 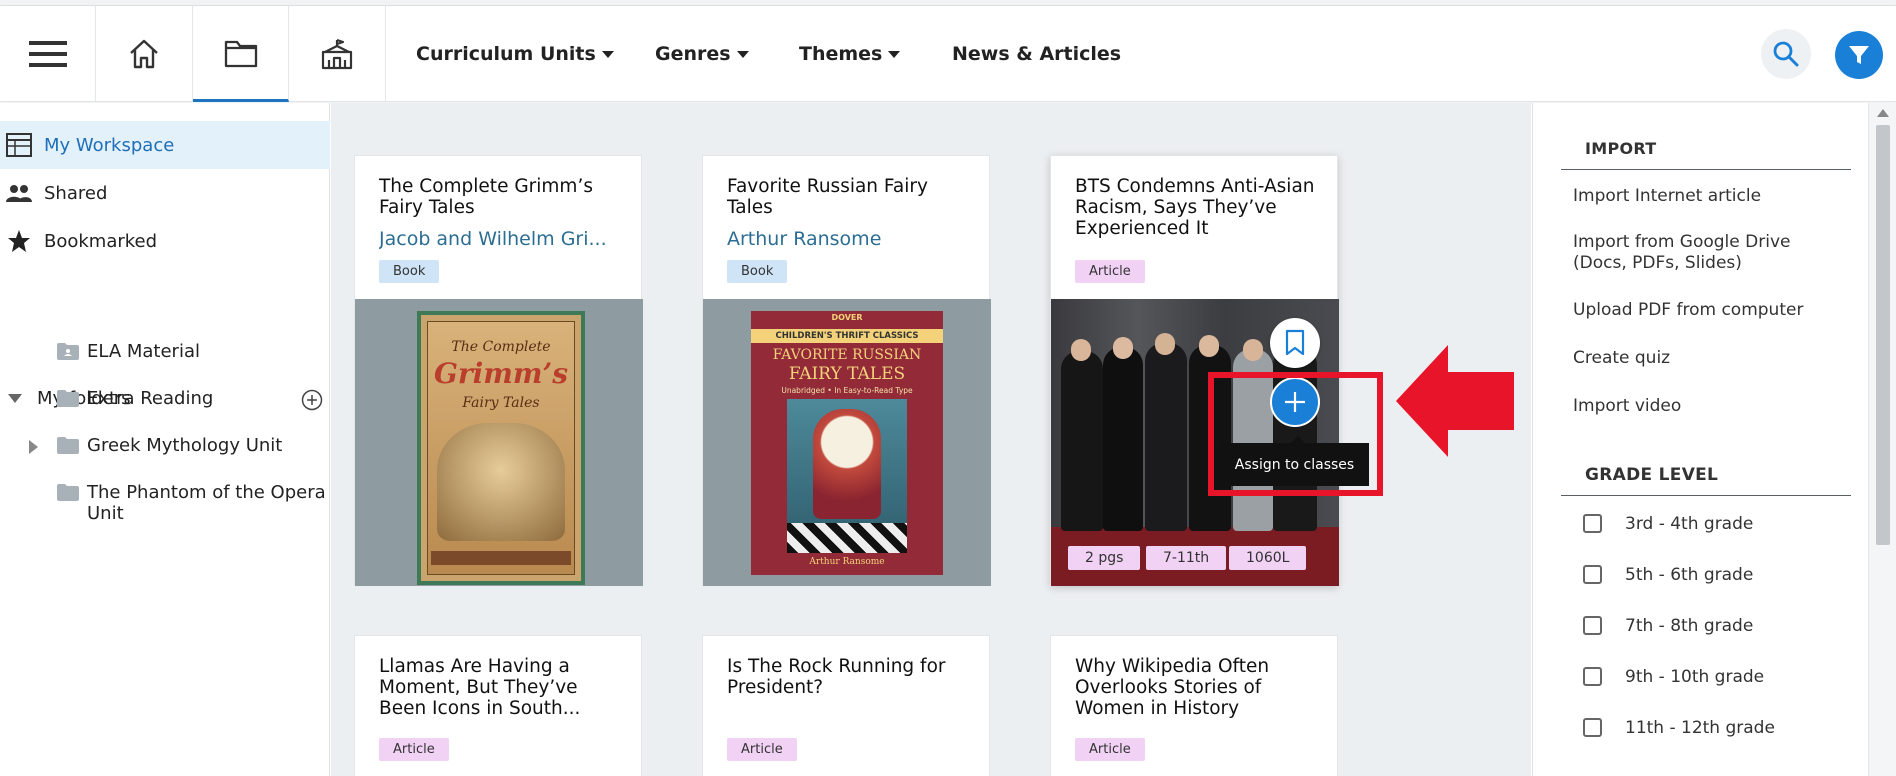 I want to click on create-quiz-link: Create quiz, so click(x=1621, y=358).